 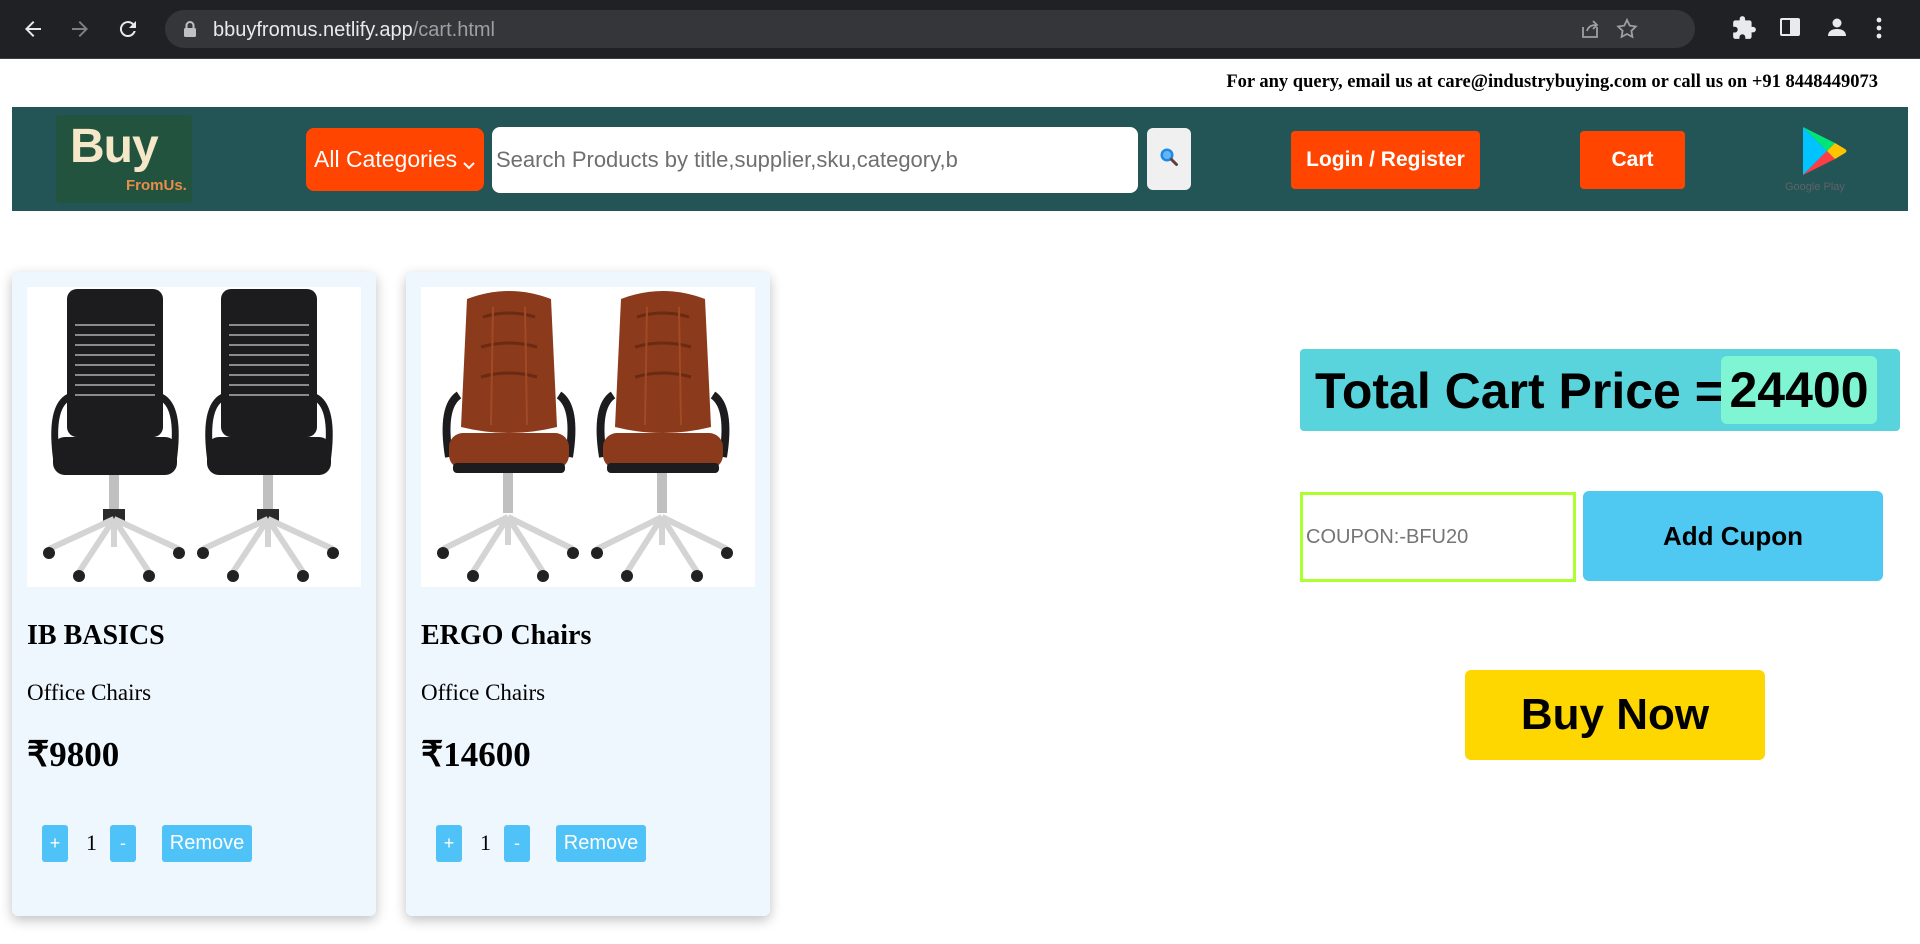 What do you see at coordinates (1837, 29) in the screenshot?
I see `profile-icon` at bounding box center [1837, 29].